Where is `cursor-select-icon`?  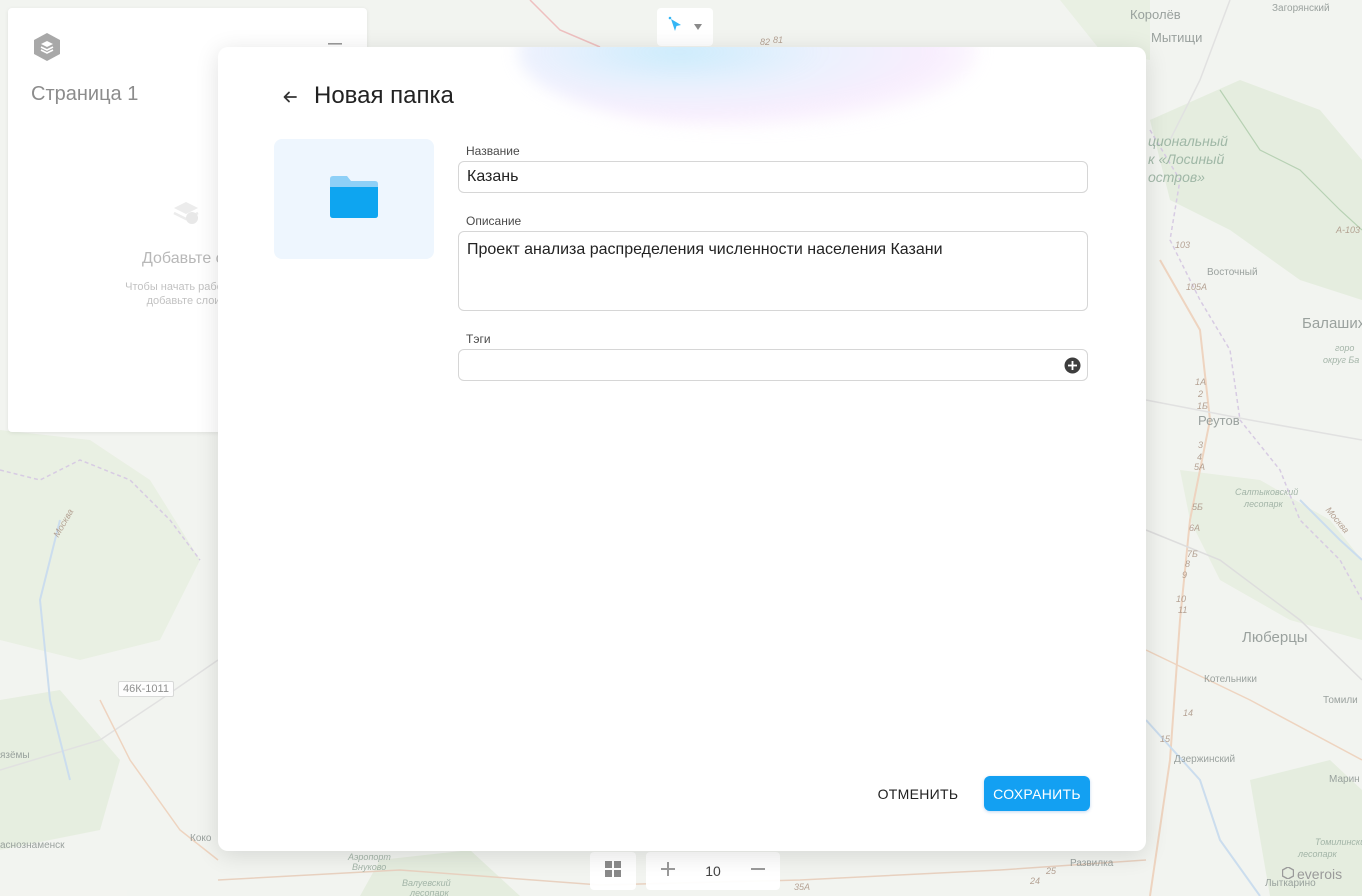
cursor-select-icon is located at coordinates (676, 27).